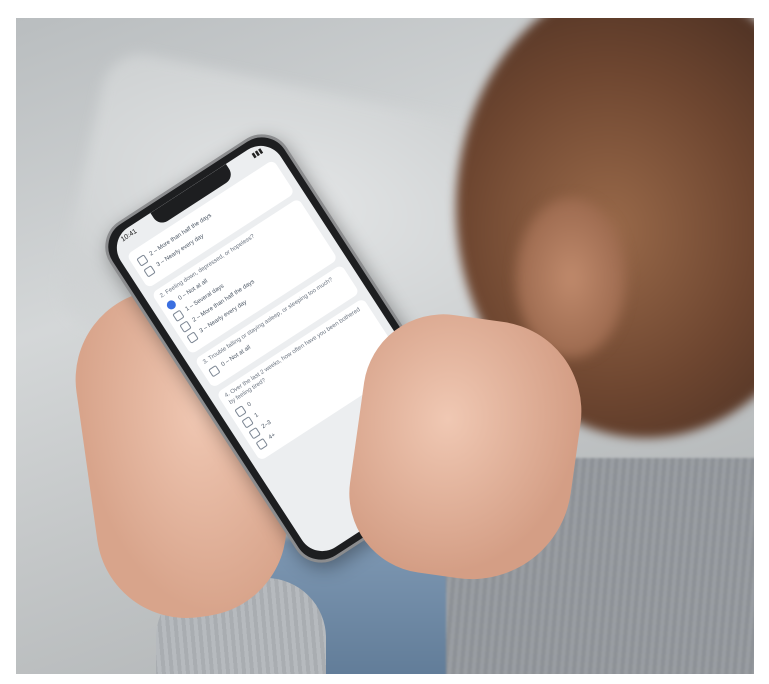 The image size is (769, 684). What do you see at coordinates (256, 415) in the screenshot?
I see `answer-label: 1` at bounding box center [256, 415].